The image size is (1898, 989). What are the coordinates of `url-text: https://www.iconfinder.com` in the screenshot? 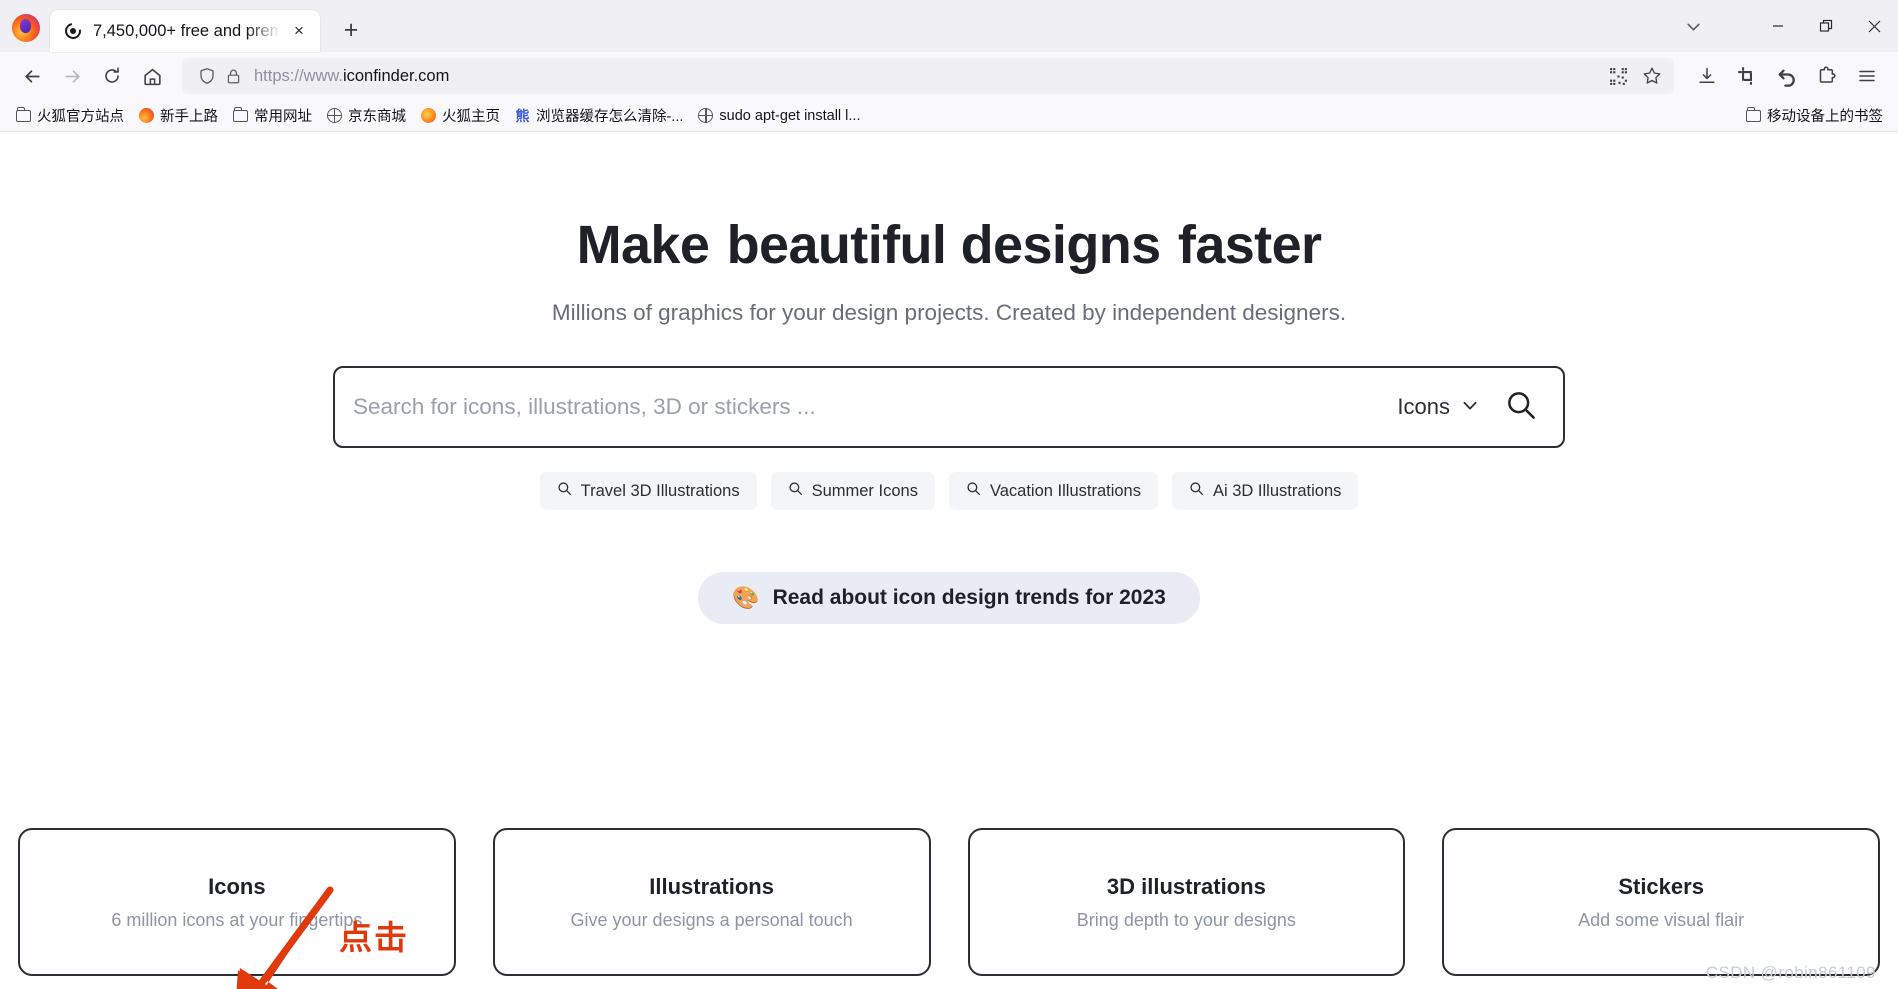 It's located at (928, 76).